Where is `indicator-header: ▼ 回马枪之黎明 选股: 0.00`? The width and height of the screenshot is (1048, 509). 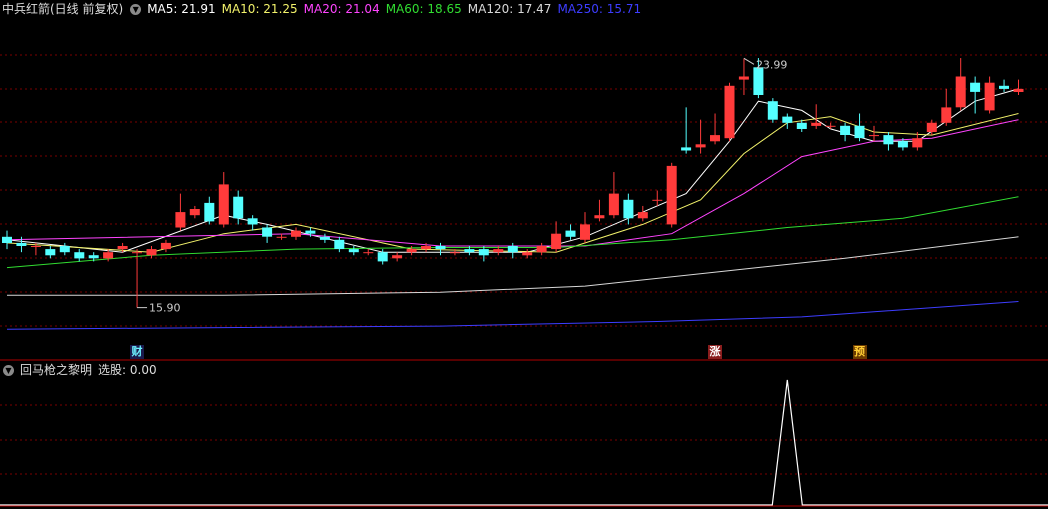 indicator-header: ▼ 回马枪之黎明 选股: 0.00 is located at coordinates (82, 370).